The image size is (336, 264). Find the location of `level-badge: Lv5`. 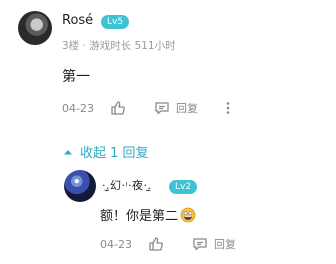

level-badge: Lv5 is located at coordinates (115, 22).